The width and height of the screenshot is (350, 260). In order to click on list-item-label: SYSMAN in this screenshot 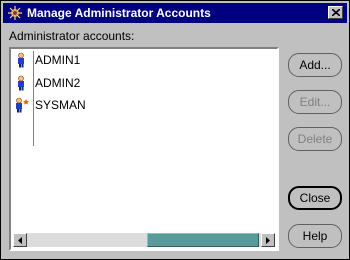, I will do `click(60, 105)`.